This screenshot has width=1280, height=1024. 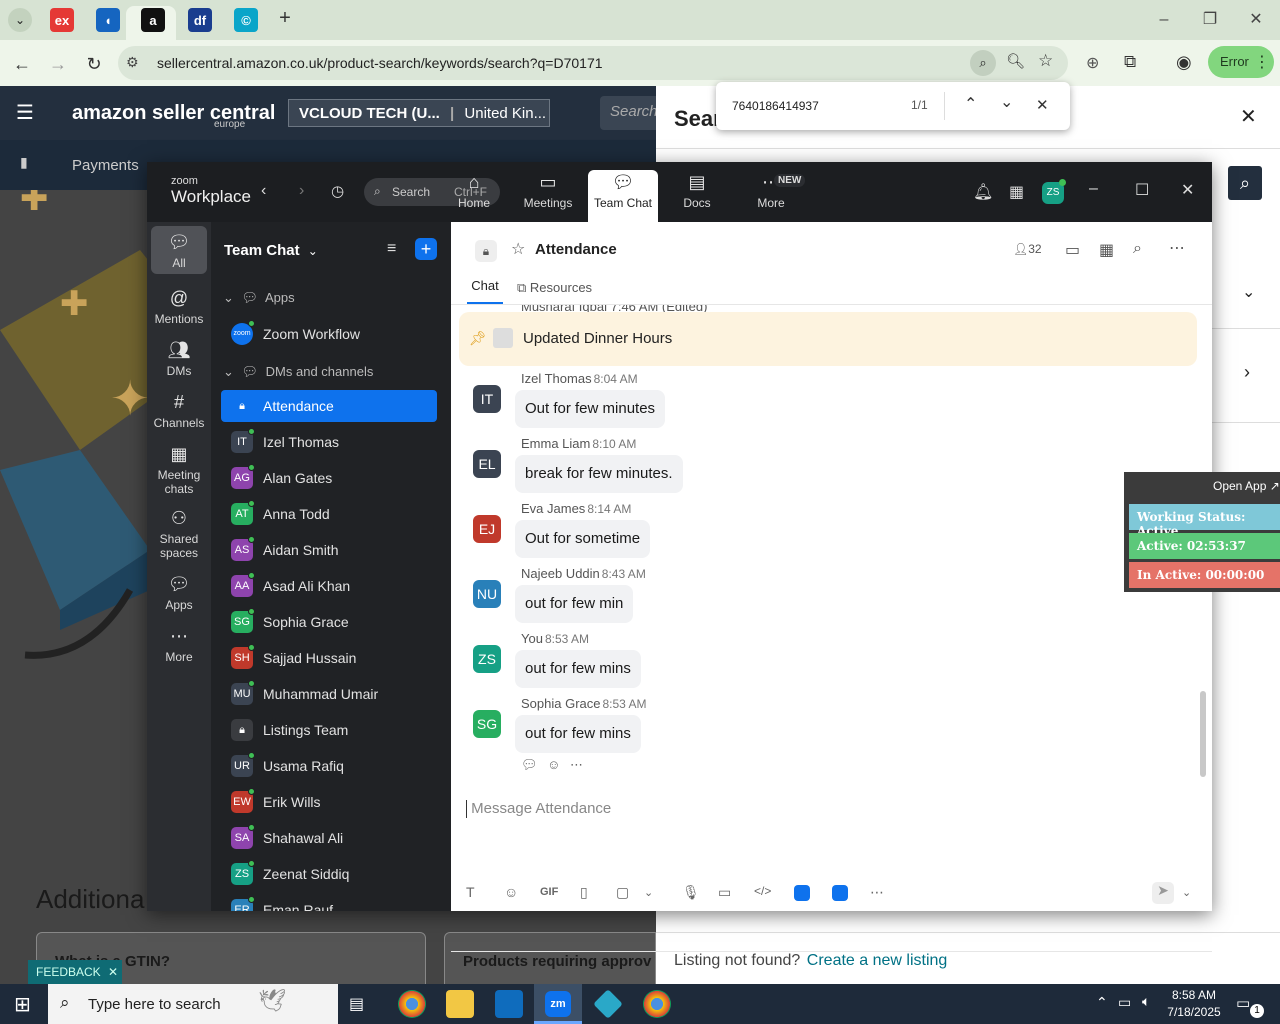 I want to click on find-query-input: 7640186414937, so click(x=775, y=106).